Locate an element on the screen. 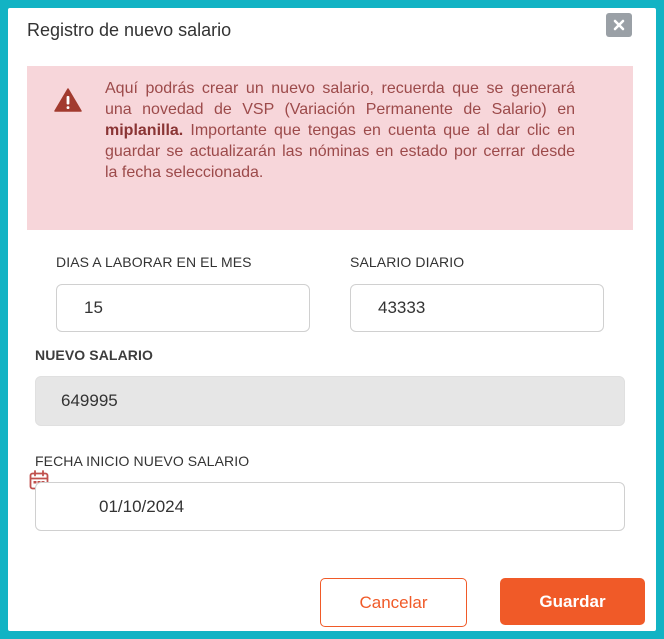  close-icon is located at coordinates (619, 25).